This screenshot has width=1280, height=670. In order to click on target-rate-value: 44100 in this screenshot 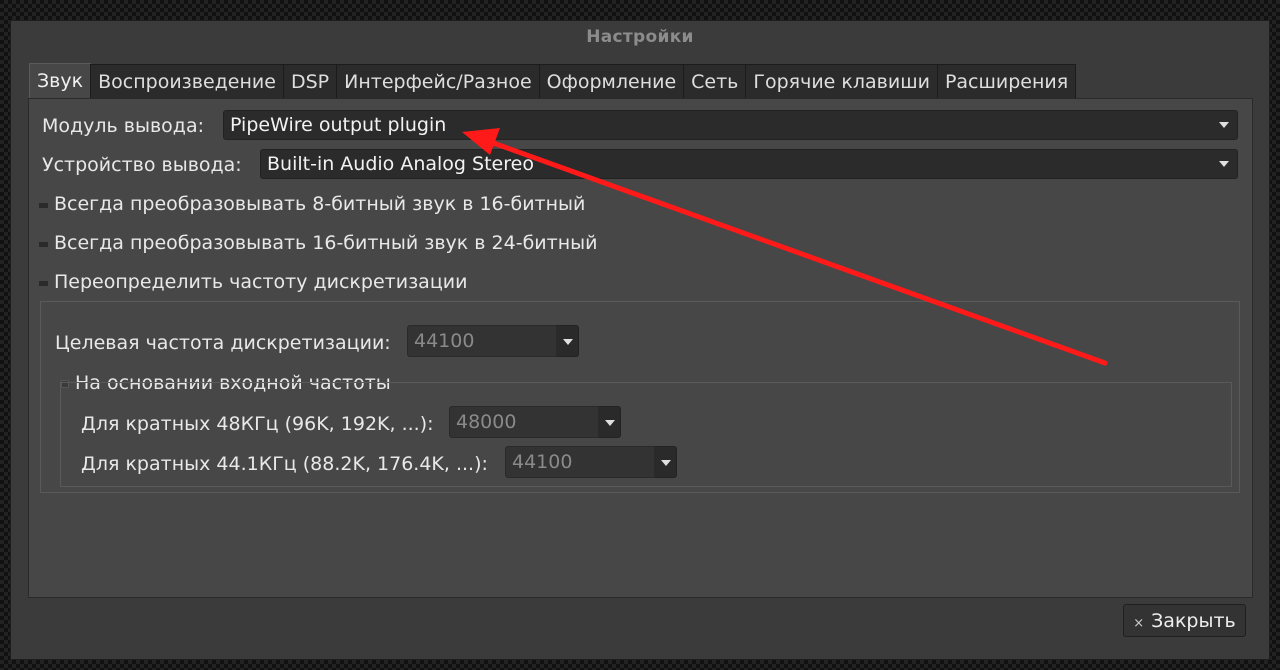, I will do `click(482, 341)`.